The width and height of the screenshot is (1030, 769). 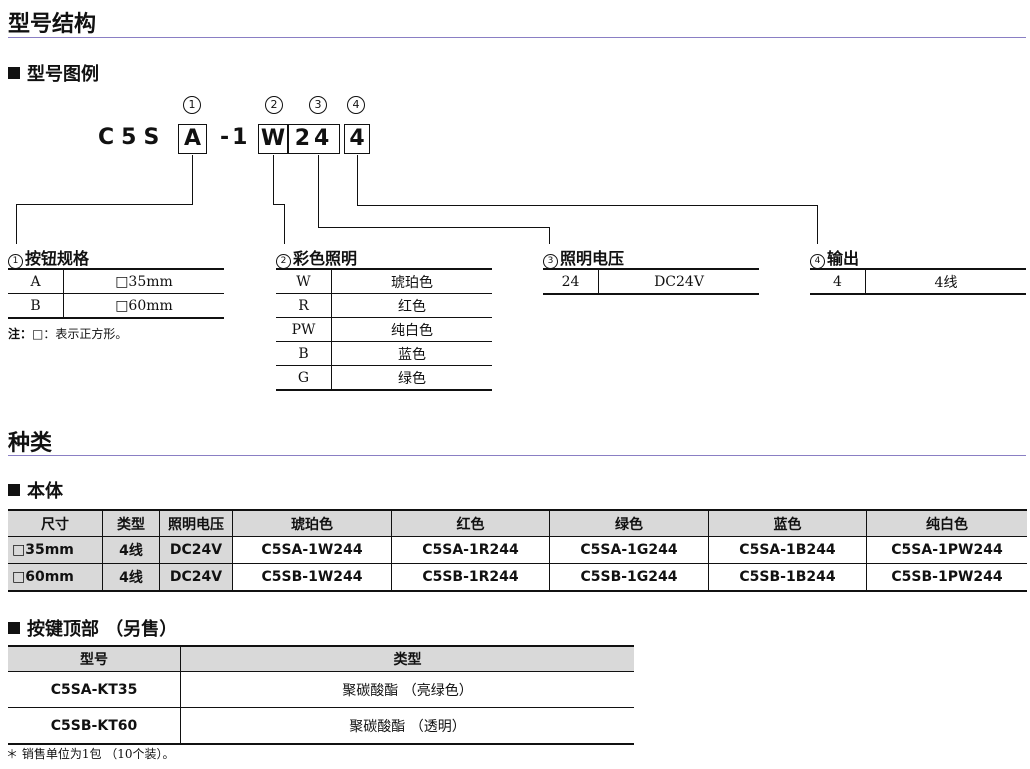 I want to click on subsection-body: 本体, so click(x=35, y=490).